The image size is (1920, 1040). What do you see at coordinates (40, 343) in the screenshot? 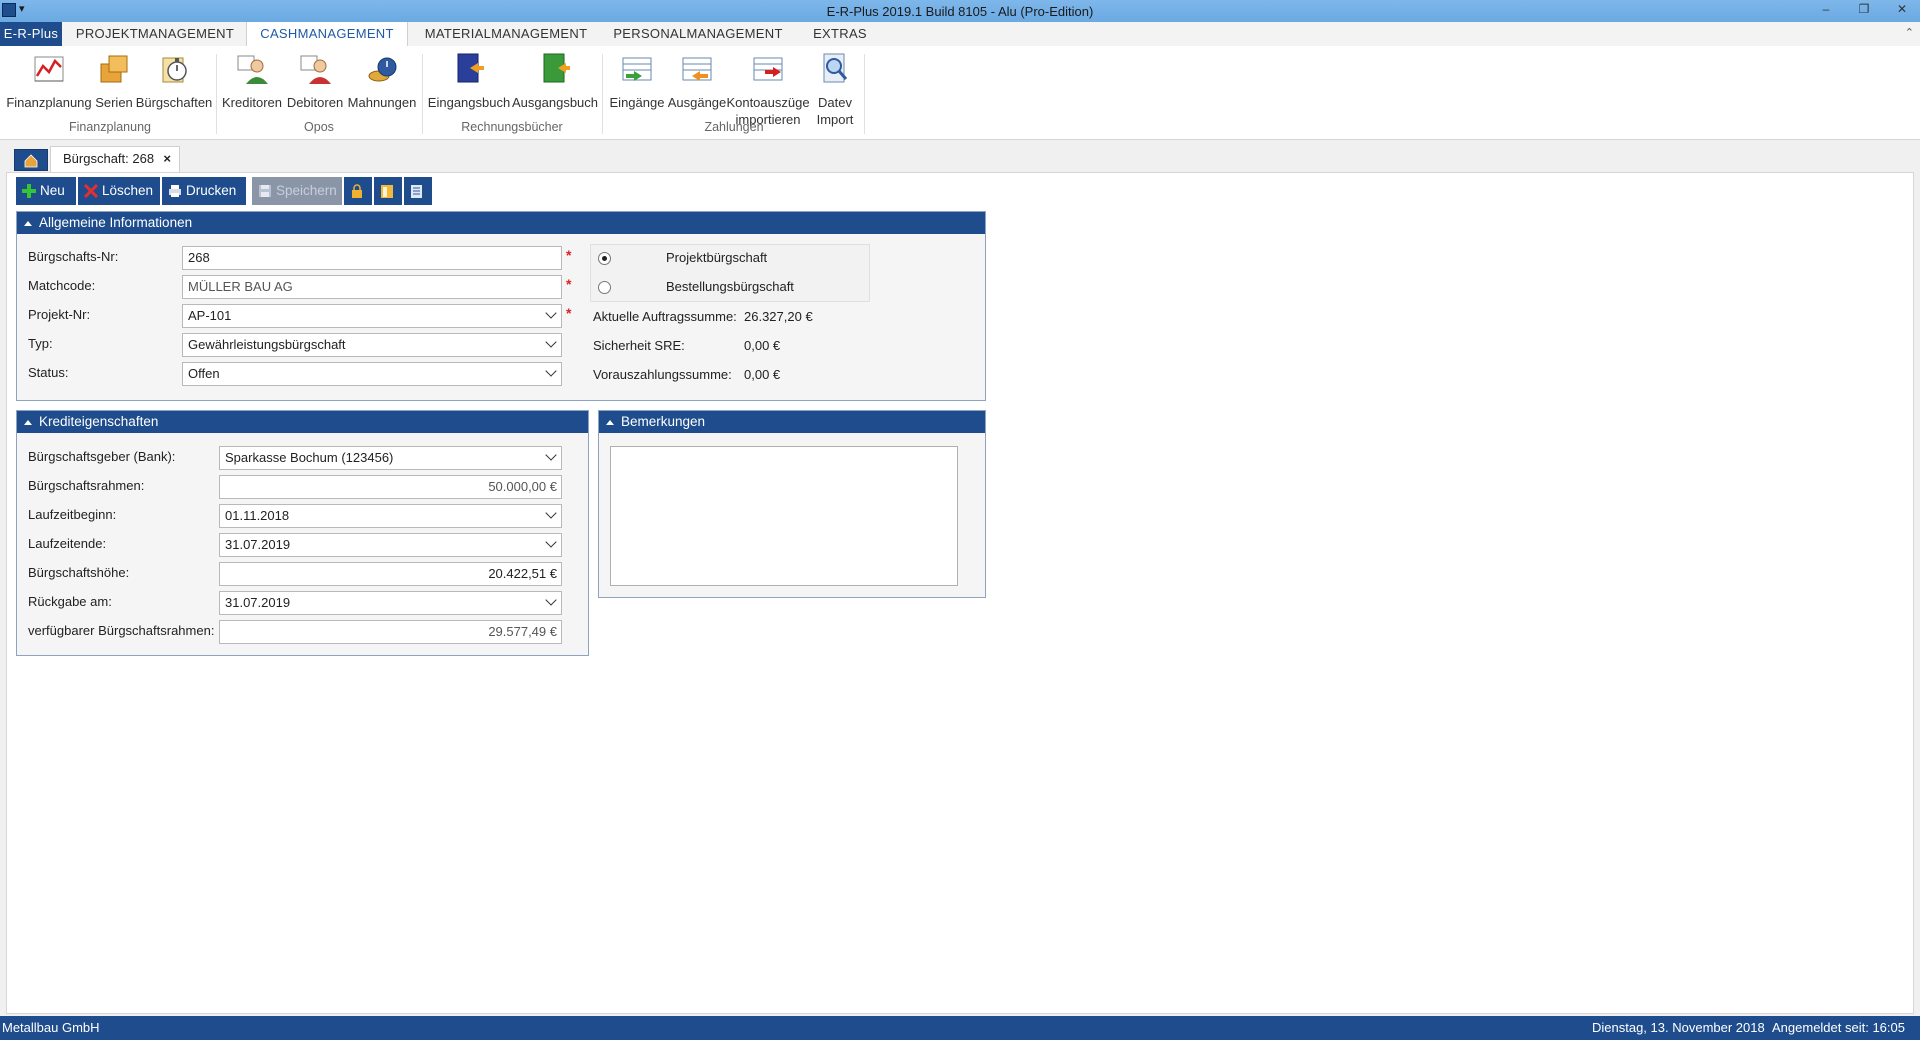
I see `label-typ: Typ:` at bounding box center [40, 343].